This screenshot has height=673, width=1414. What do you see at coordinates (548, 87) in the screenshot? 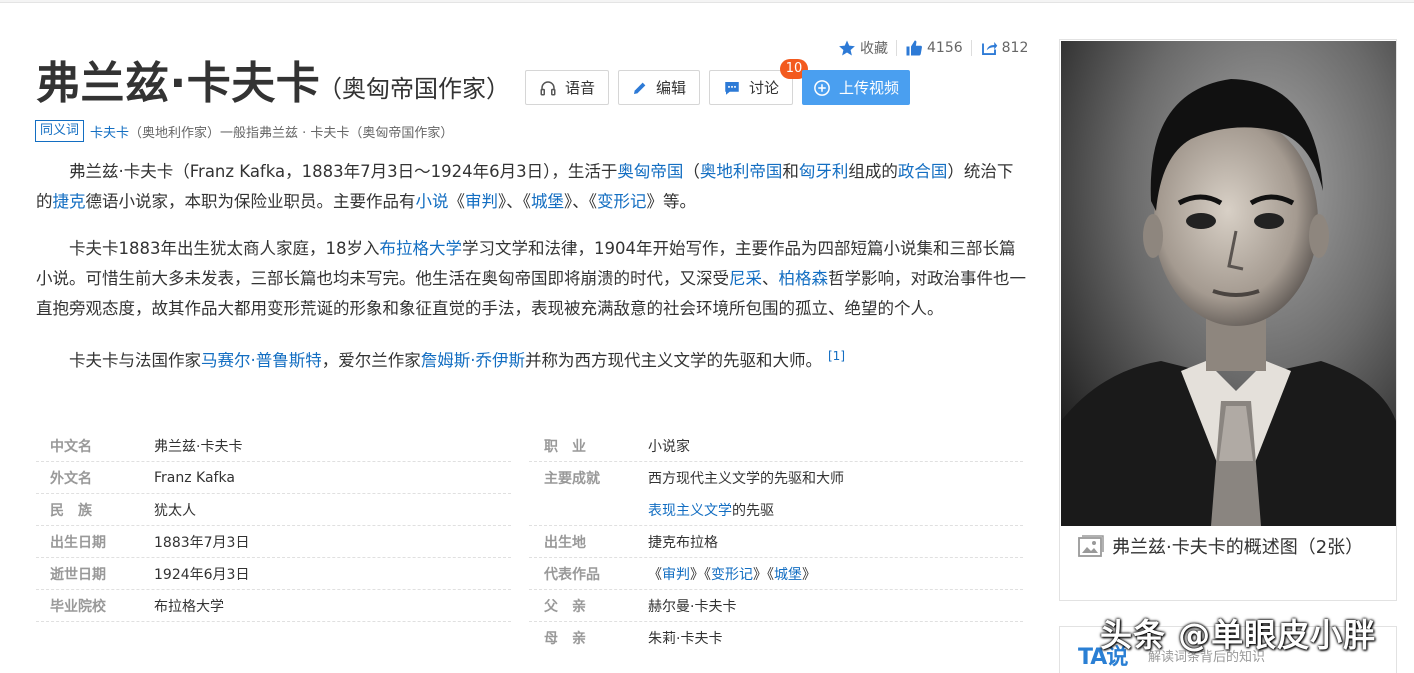
I see `headphones-icon` at bounding box center [548, 87].